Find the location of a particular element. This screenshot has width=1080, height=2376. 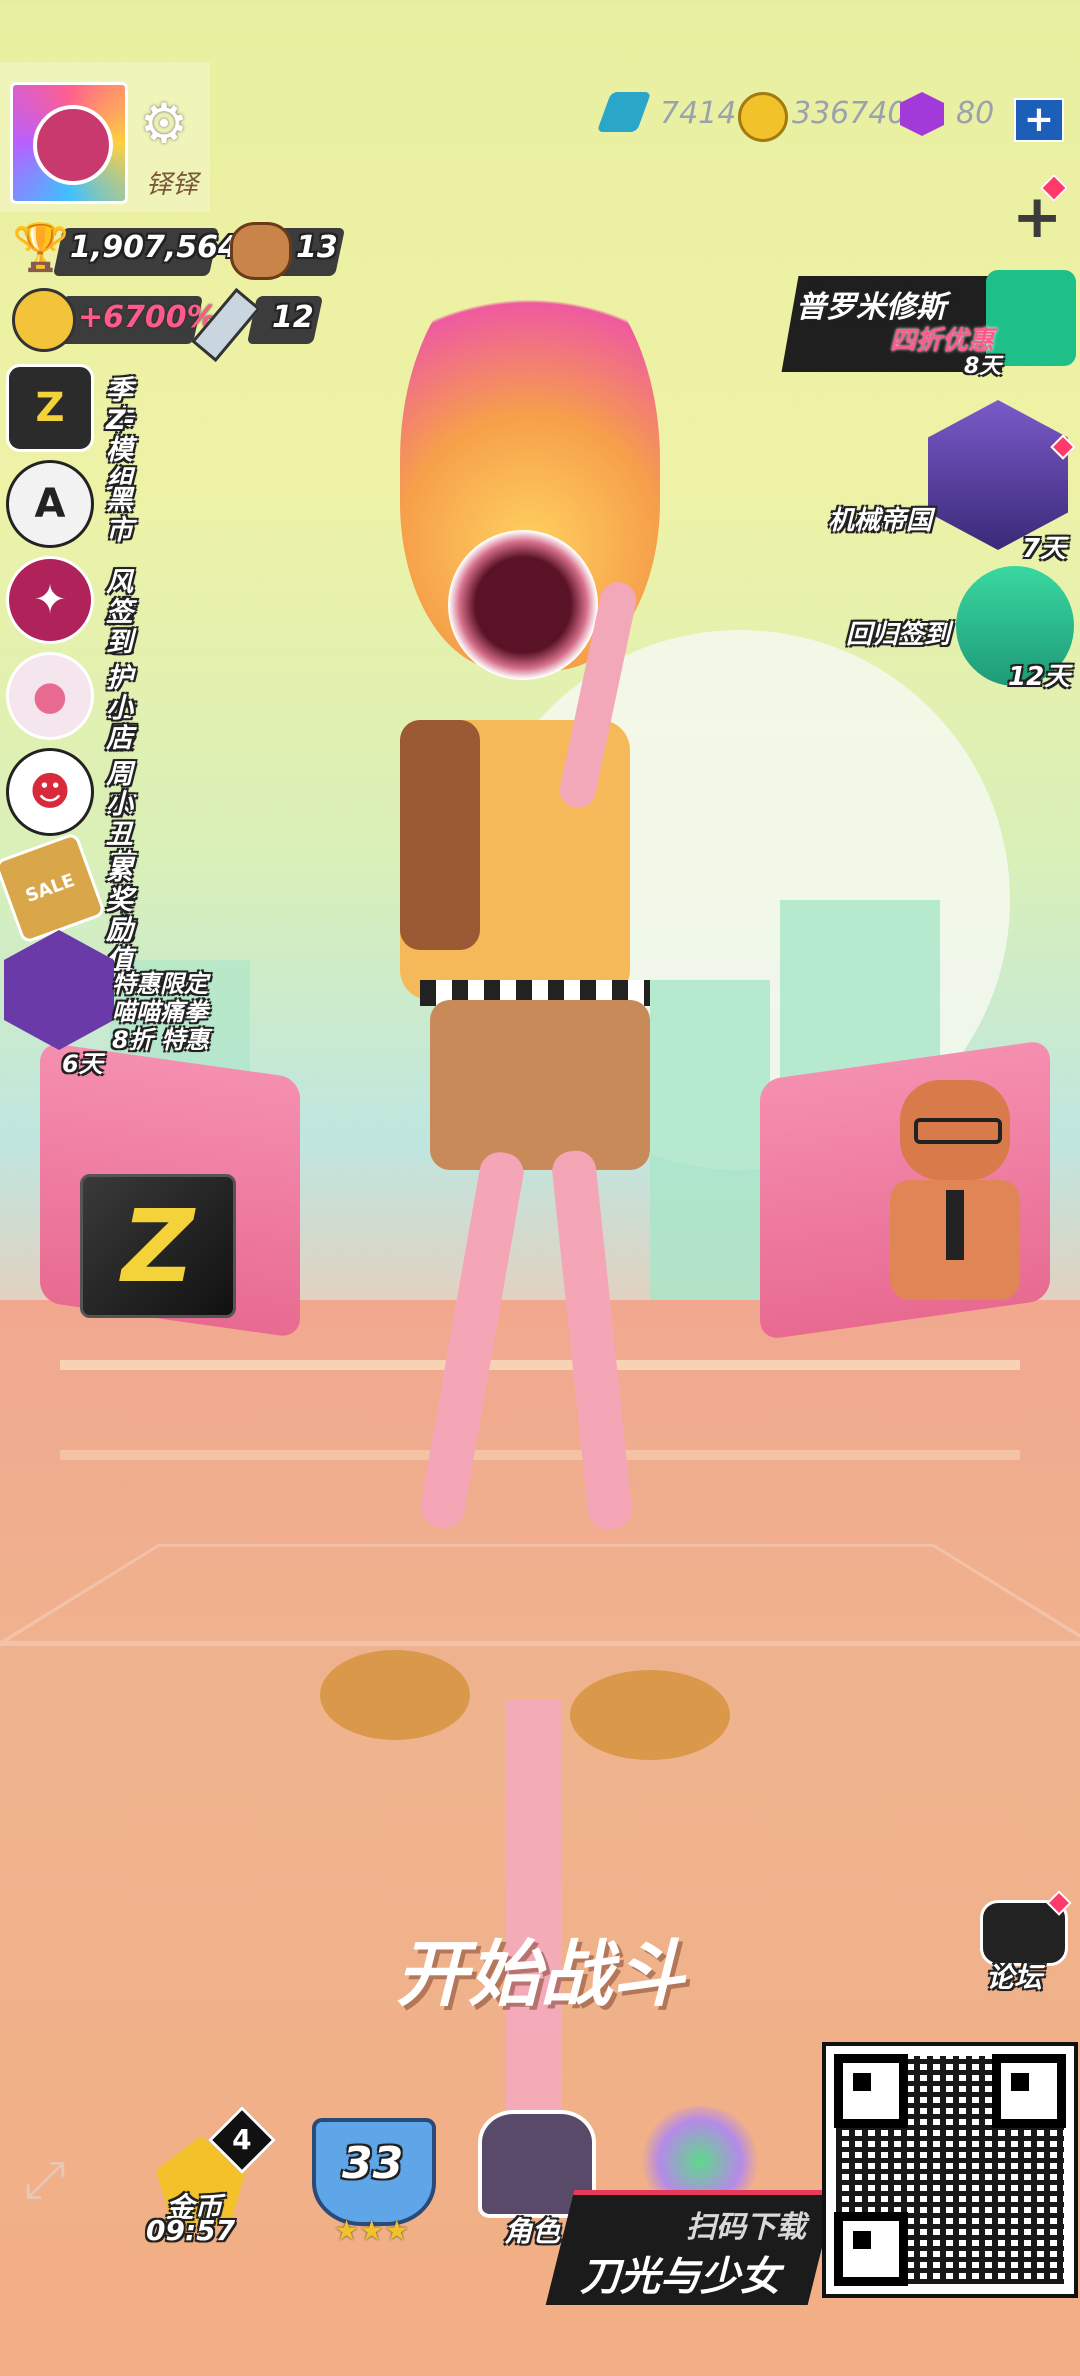

gem-count: 7414 is located at coordinates (698, 113).